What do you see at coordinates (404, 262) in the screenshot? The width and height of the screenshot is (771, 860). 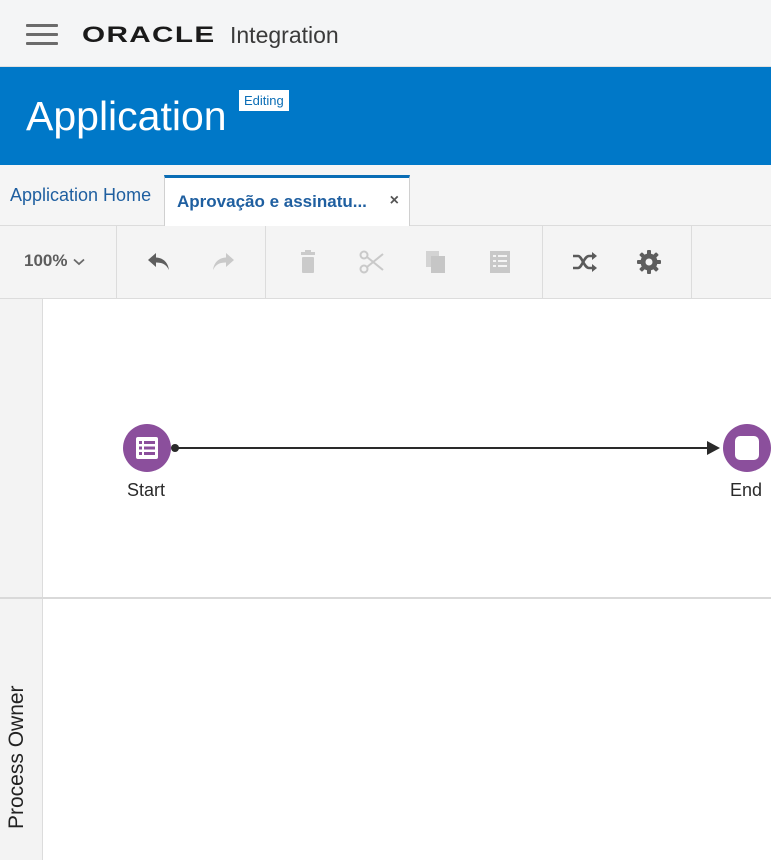 I see `edit-group` at bounding box center [404, 262].